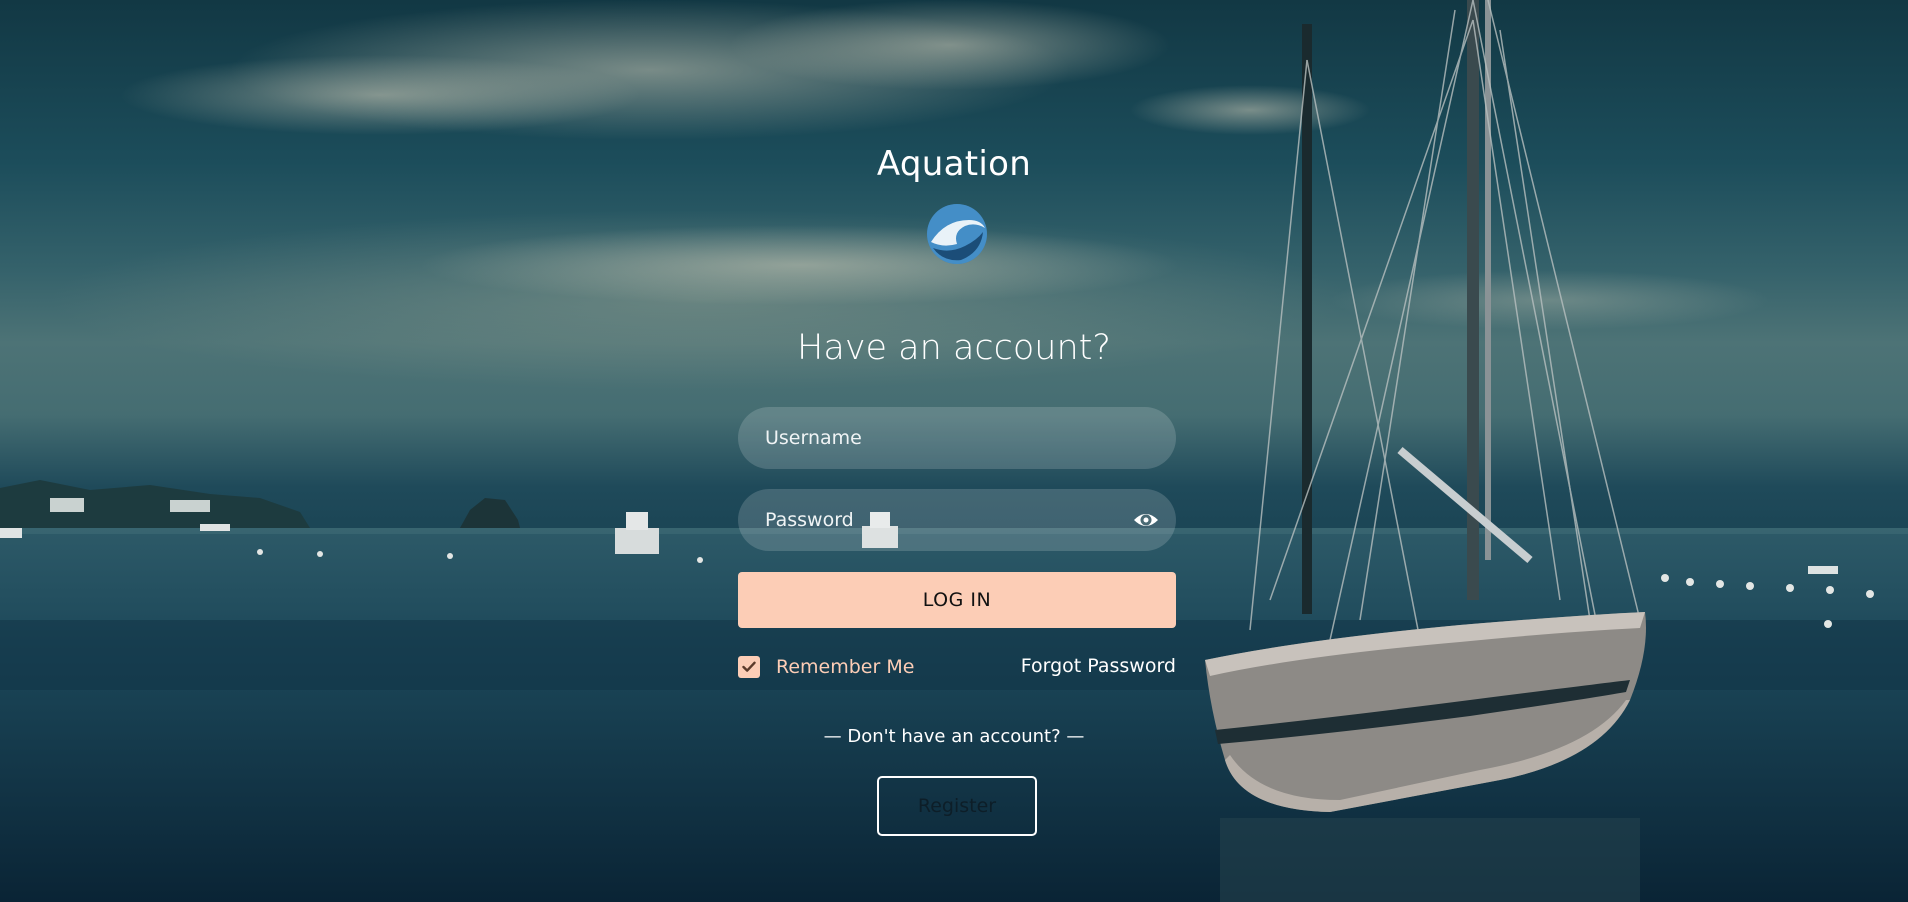 This screenshot has width=1908, height=902. I want to click on username-input, so click(957, 438).